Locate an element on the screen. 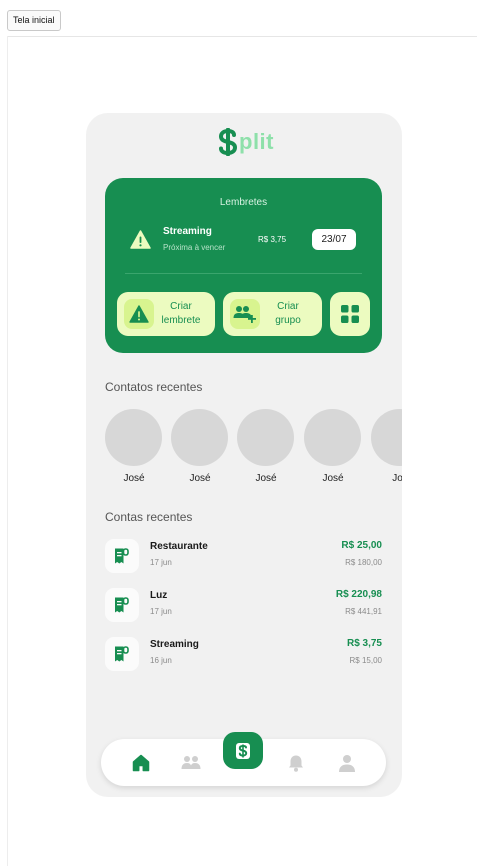  create-reminder-label: Criar lembrete is located at coordinates (181, 314).